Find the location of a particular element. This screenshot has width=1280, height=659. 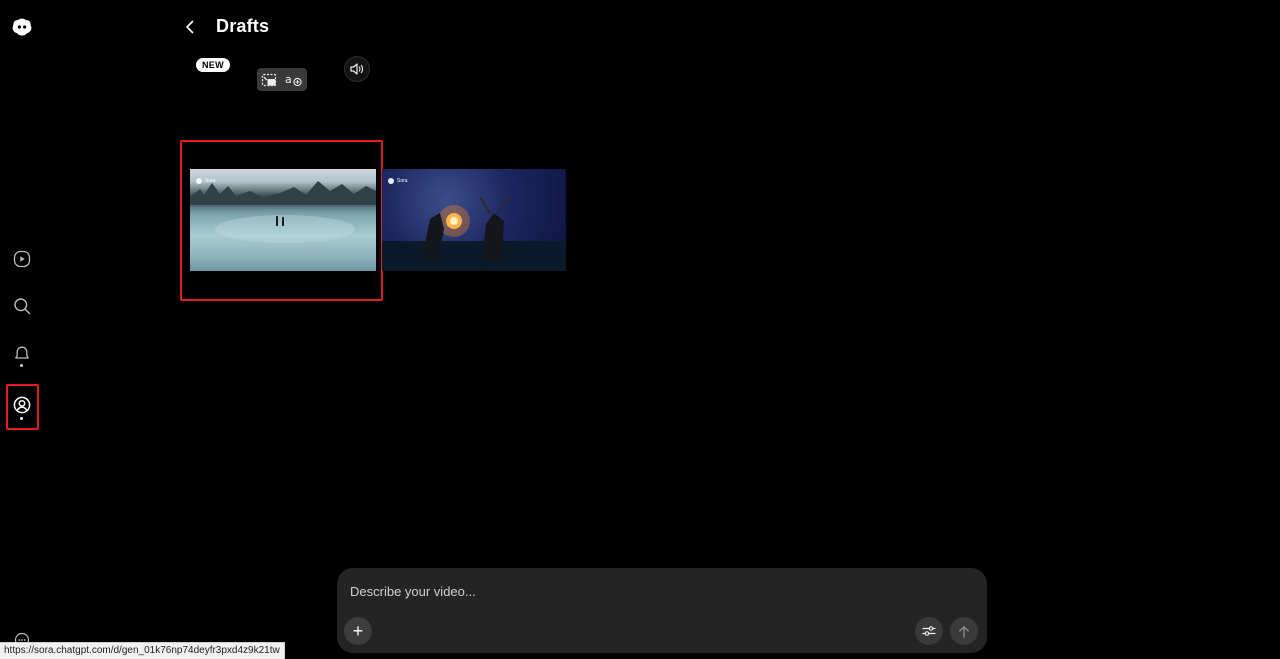

add-media-button: + is located at coordinates (358, 631).